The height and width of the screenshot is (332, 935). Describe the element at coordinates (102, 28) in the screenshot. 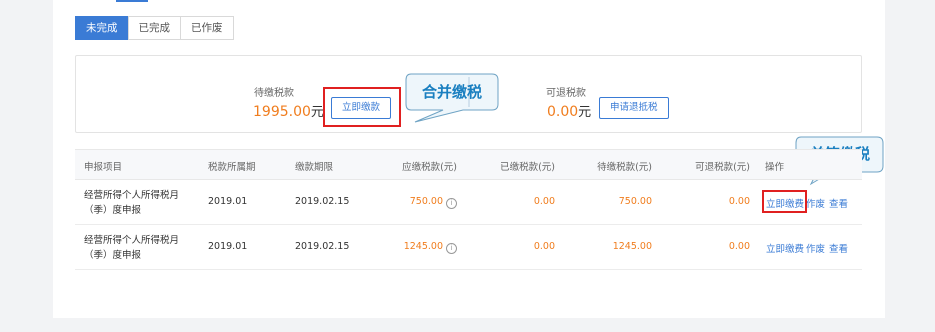

I see `tab-incomplete: 未完成` at that location.